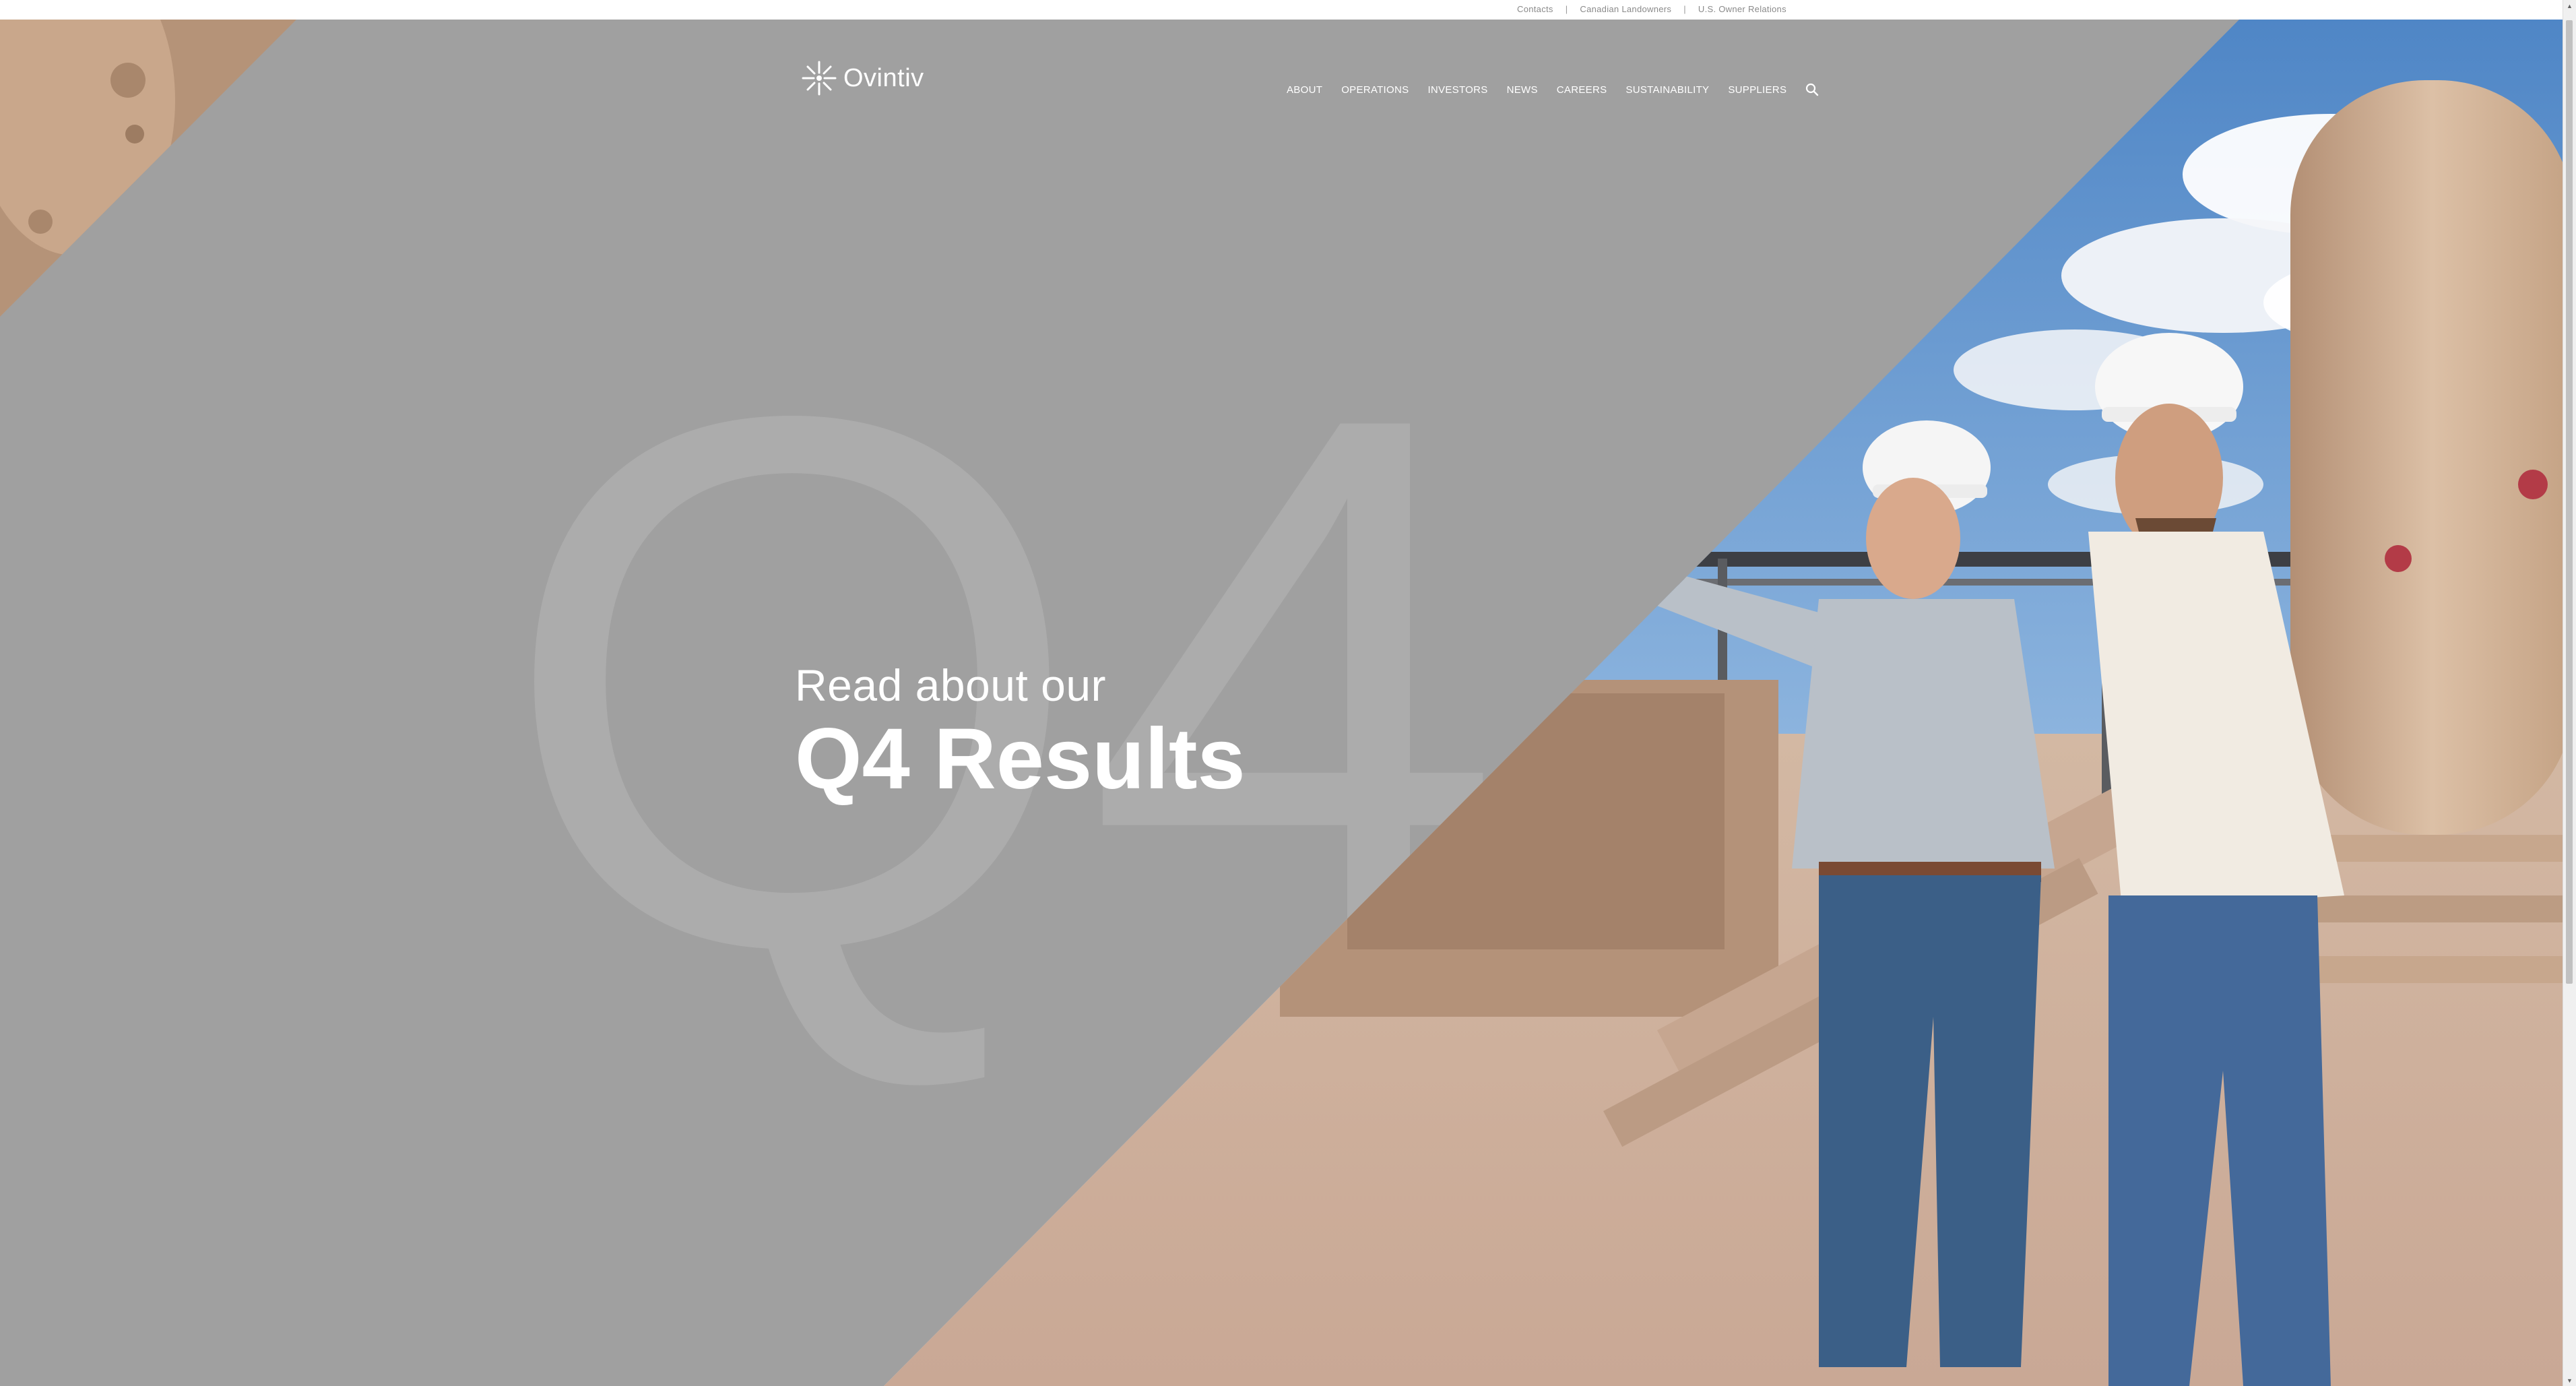 The height and width of the screenshot is (1386, 2576). I want to click on scroll-up-arrow-icon: ▲, so click(2569, 5).